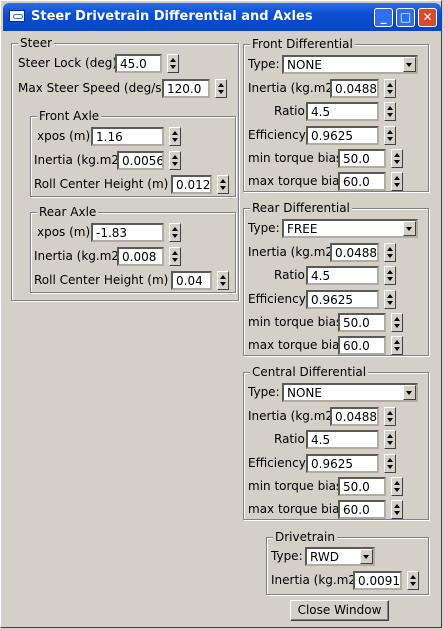 The image size is (444, 630). I want to click on rear-diff-legend: Rear Differential, so click(301, 208).